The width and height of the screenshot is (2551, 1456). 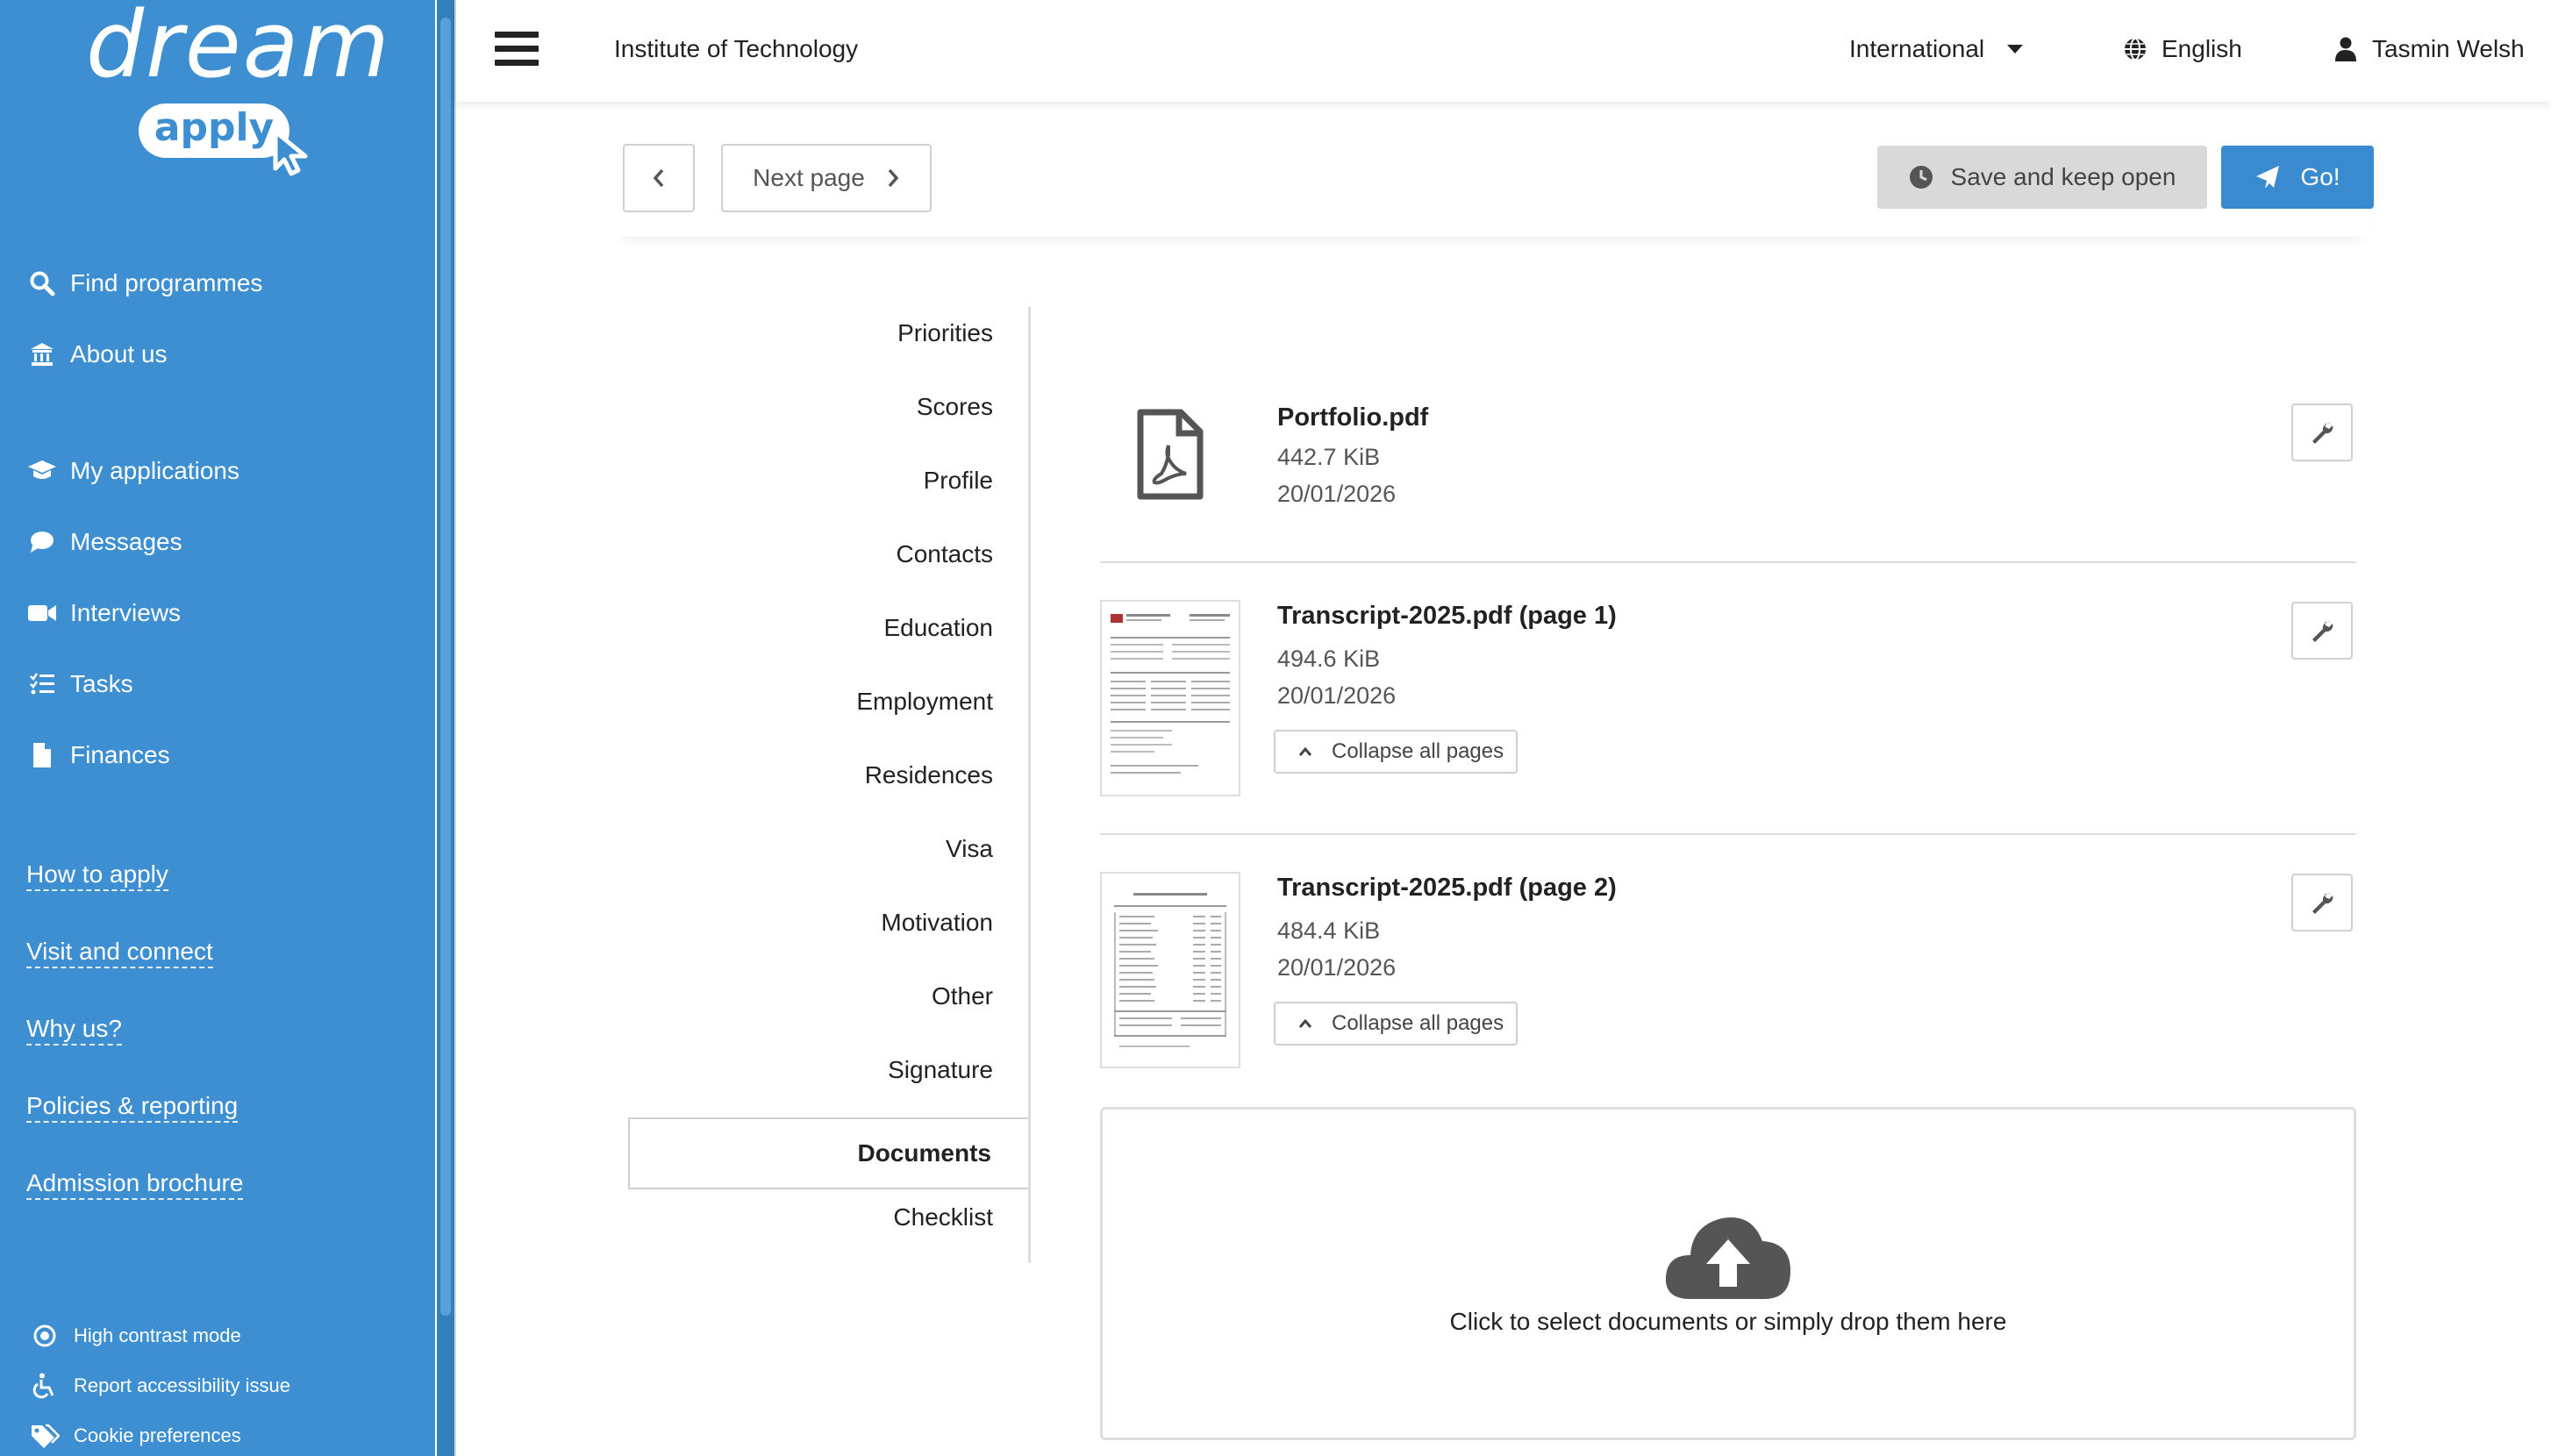 I want to click on save-and-keep-open-button: Save and keep open, so click(x=2042, y=177).